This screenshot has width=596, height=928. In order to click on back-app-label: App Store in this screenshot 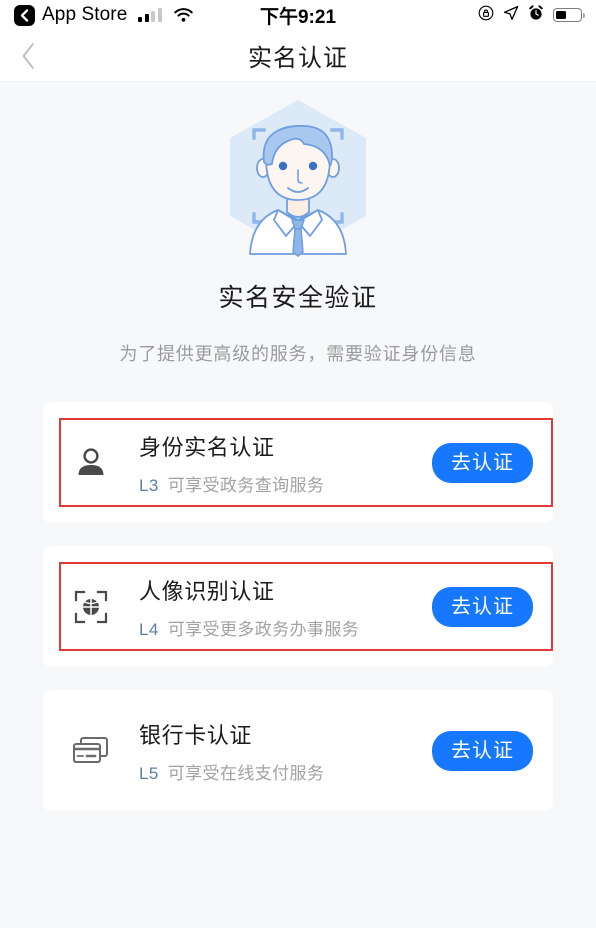, I will do `click(85, 14)`.